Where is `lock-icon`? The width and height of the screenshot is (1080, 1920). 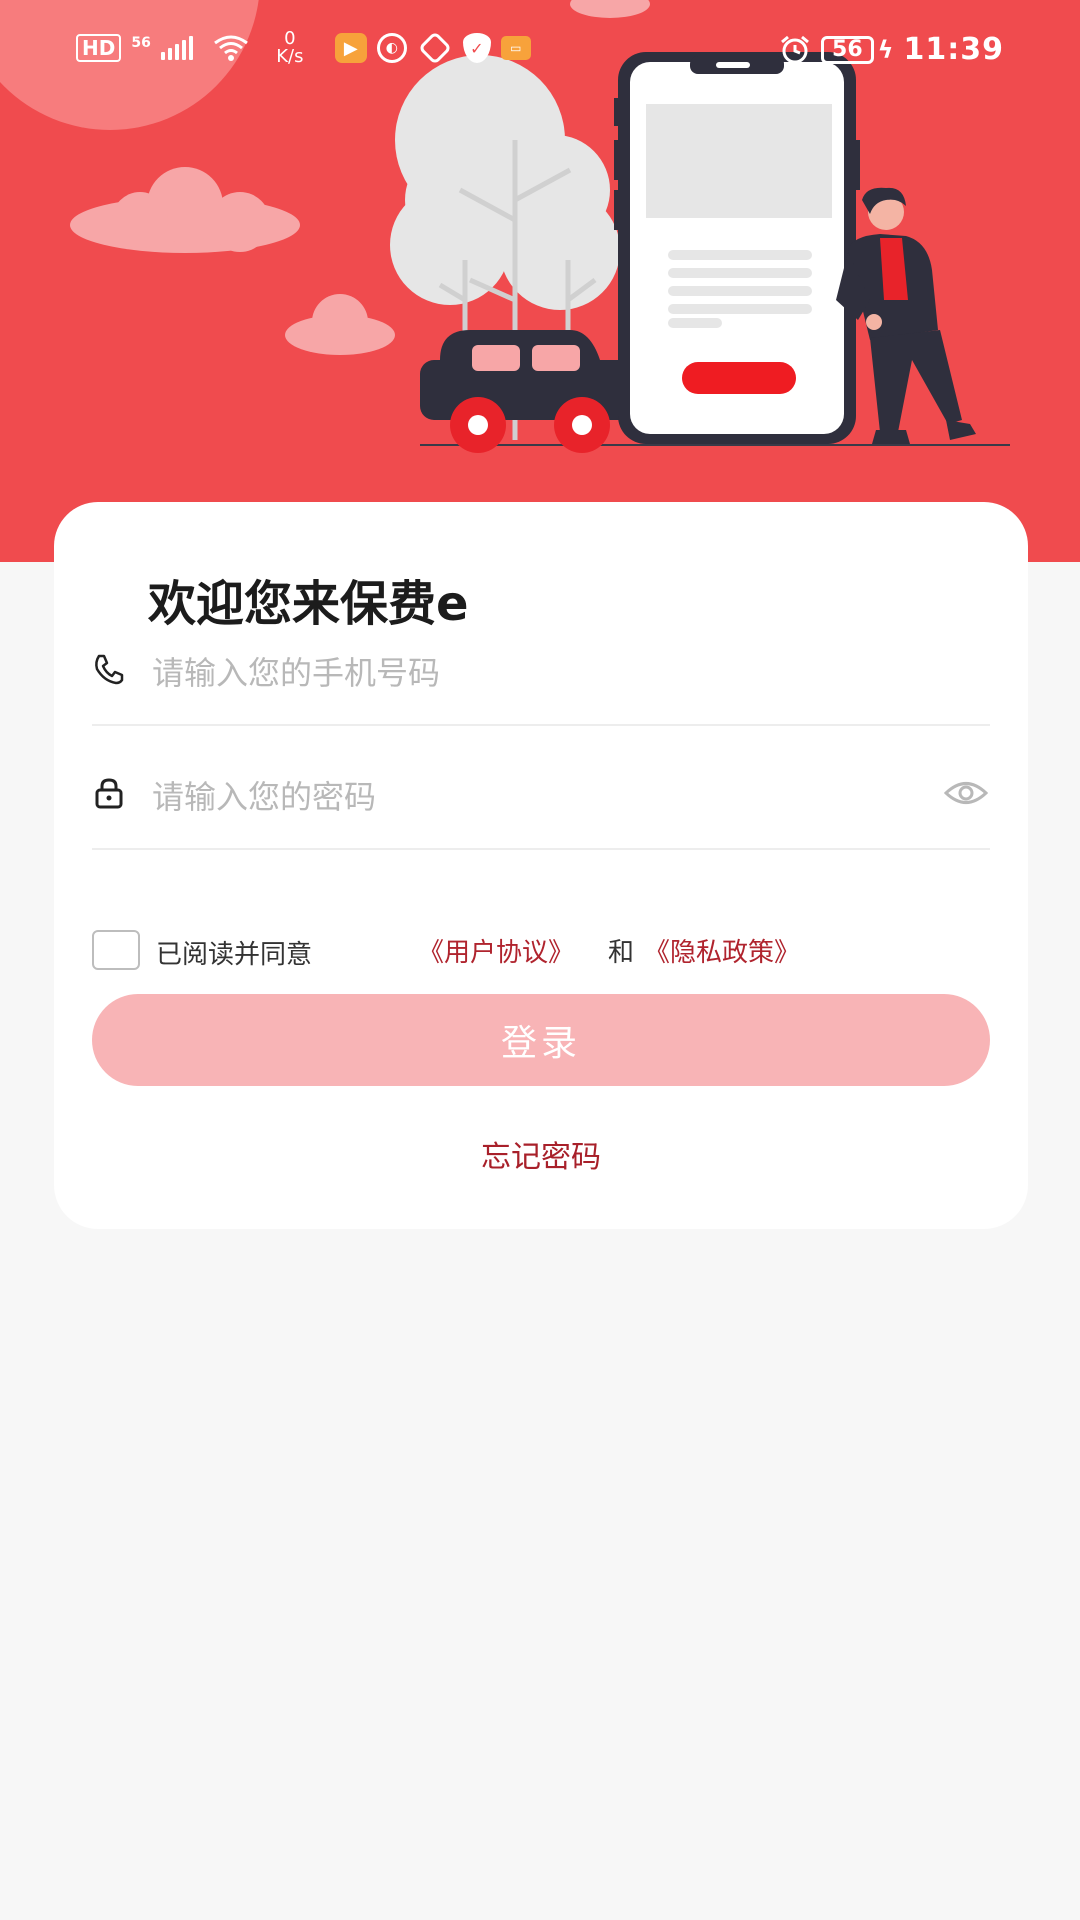
lock-icon is located at coordinates (109, 793).